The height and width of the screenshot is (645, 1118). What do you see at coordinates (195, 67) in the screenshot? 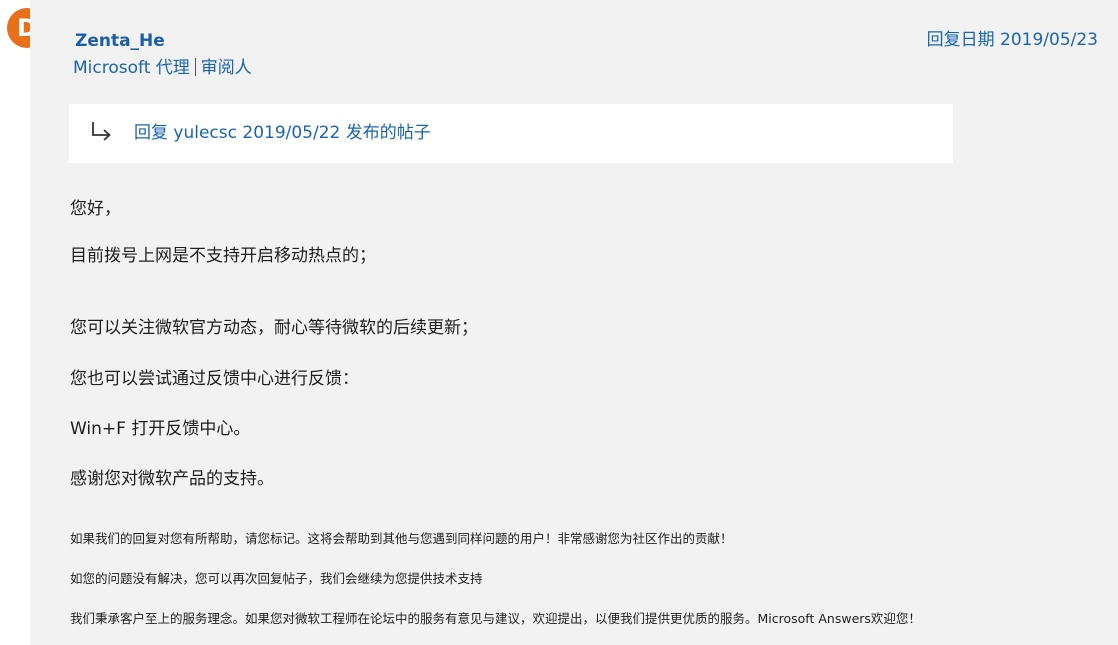
I see `role-separator` at bounding box center [195, 67].